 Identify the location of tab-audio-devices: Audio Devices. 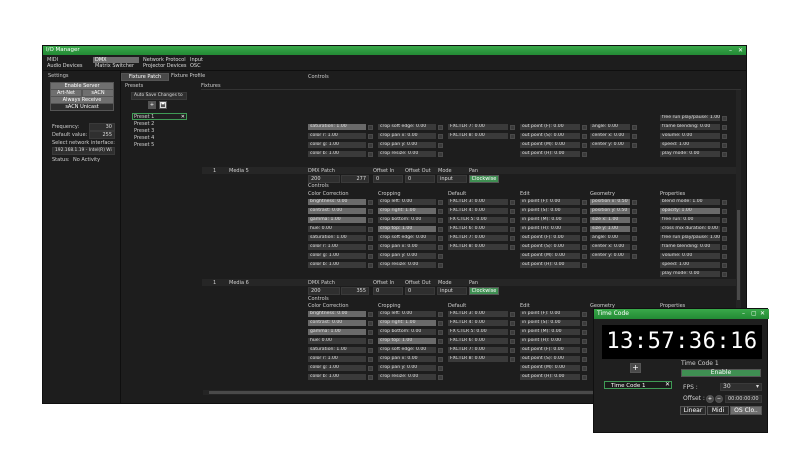
(65, 66).